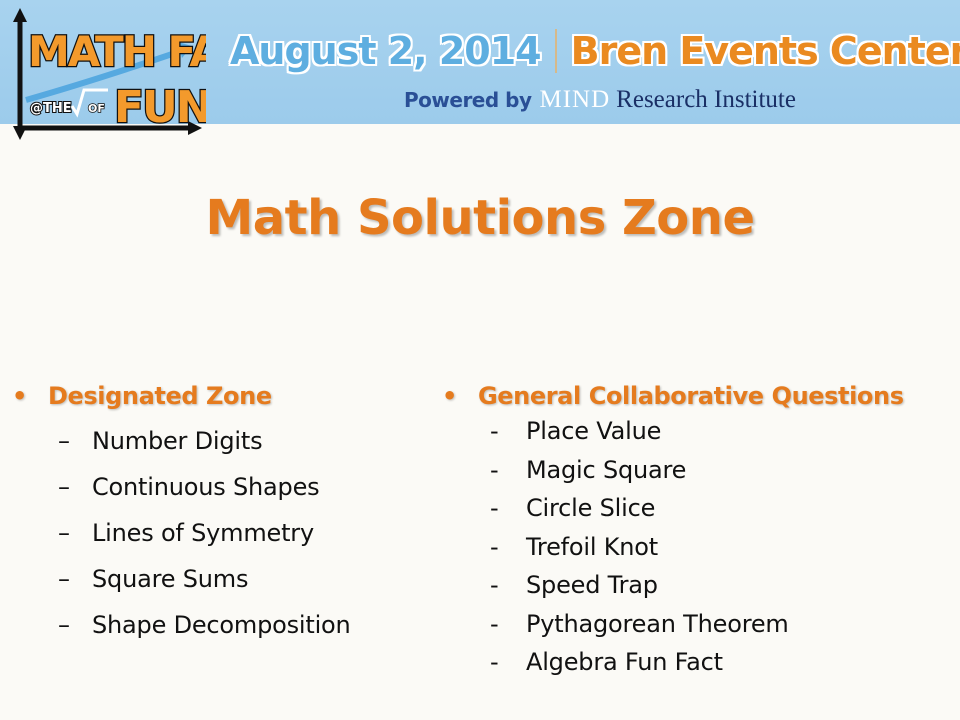  Describe the element at coordinates (51, 108) in the screenshot. I see `svg-text: @THE` at that location.